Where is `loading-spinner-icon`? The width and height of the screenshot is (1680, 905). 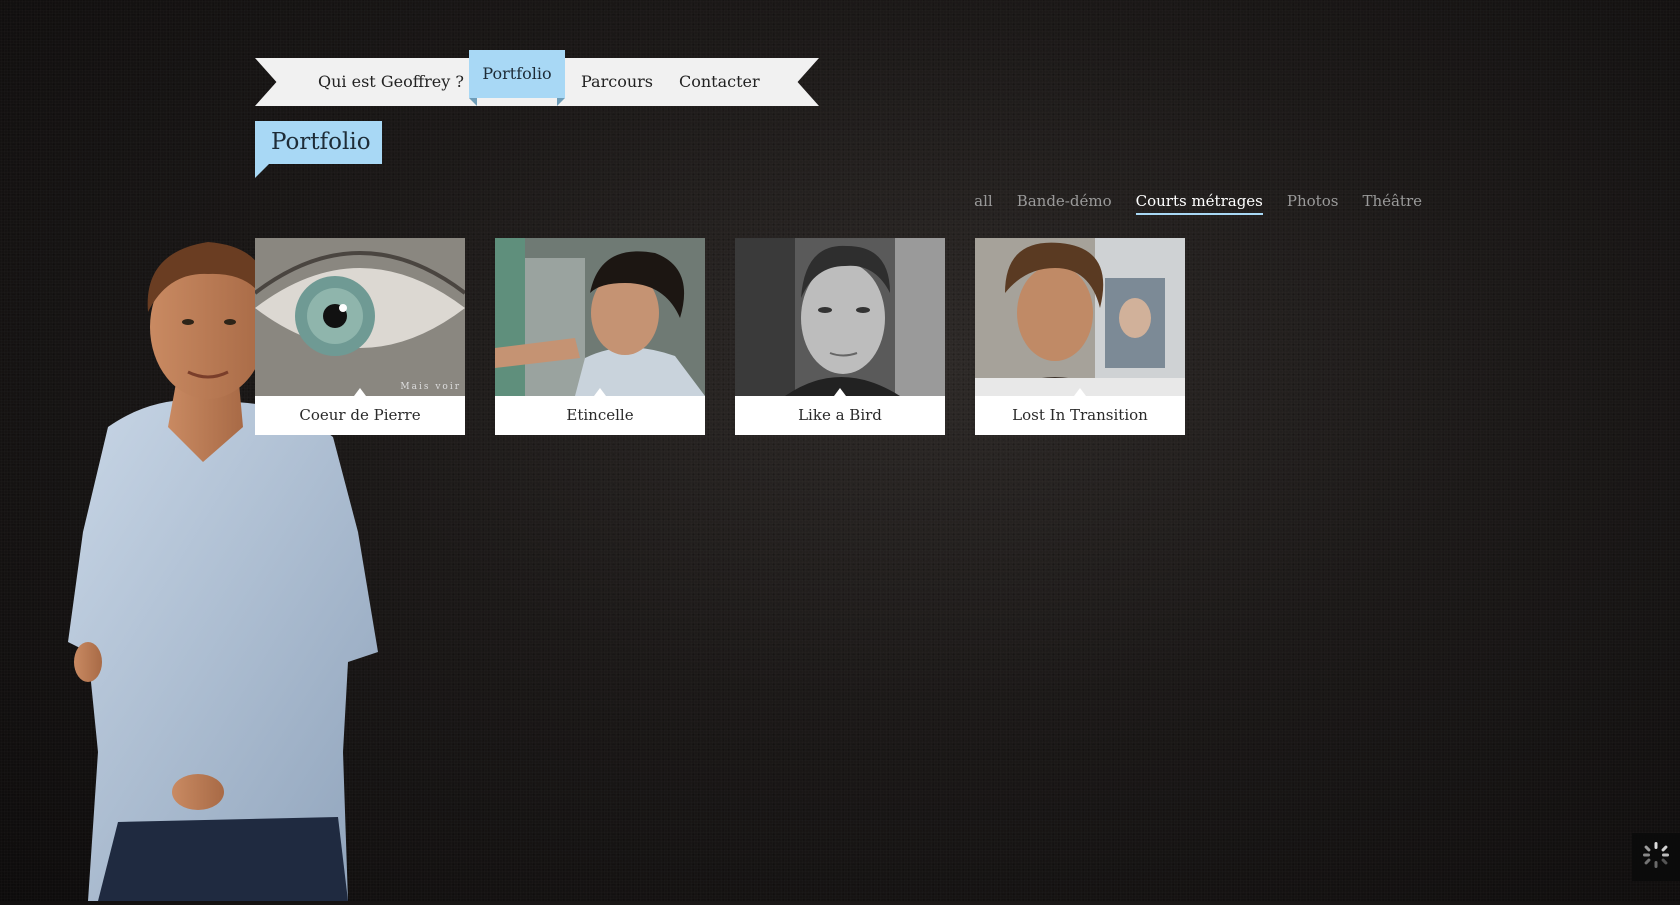
loading-spinner-icon is located at coordinates (1656, 857).